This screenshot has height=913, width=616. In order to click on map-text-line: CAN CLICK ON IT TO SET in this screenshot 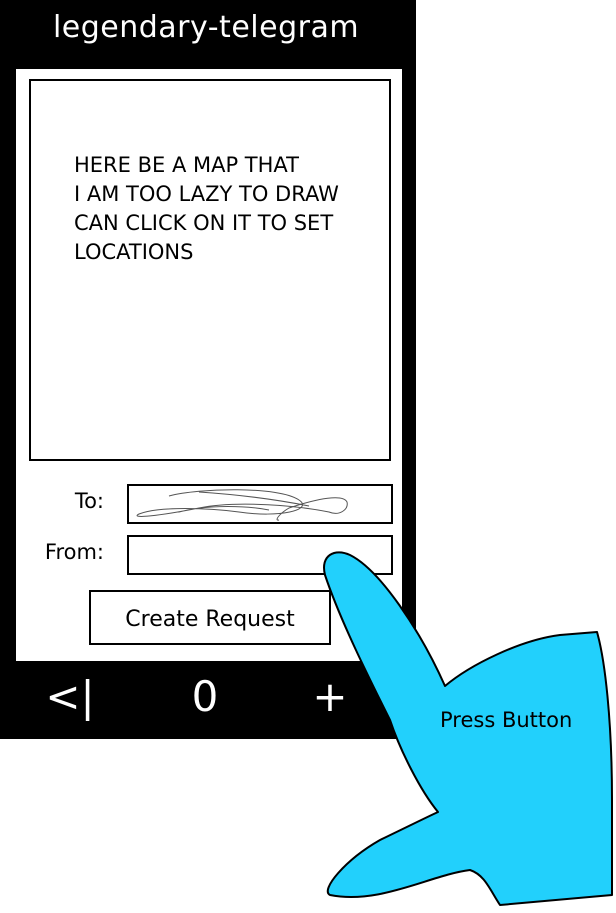, I will do `click(204, 223)`.